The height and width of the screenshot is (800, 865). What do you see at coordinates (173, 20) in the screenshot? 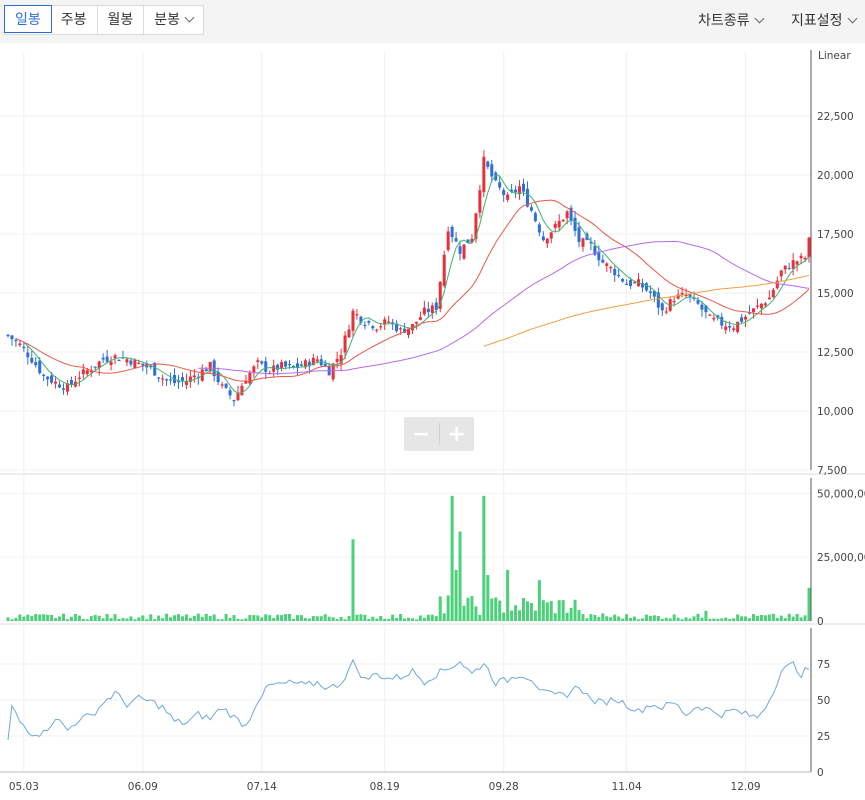
I see `tab-minute: 분봉` at bounding box center [173, 20].